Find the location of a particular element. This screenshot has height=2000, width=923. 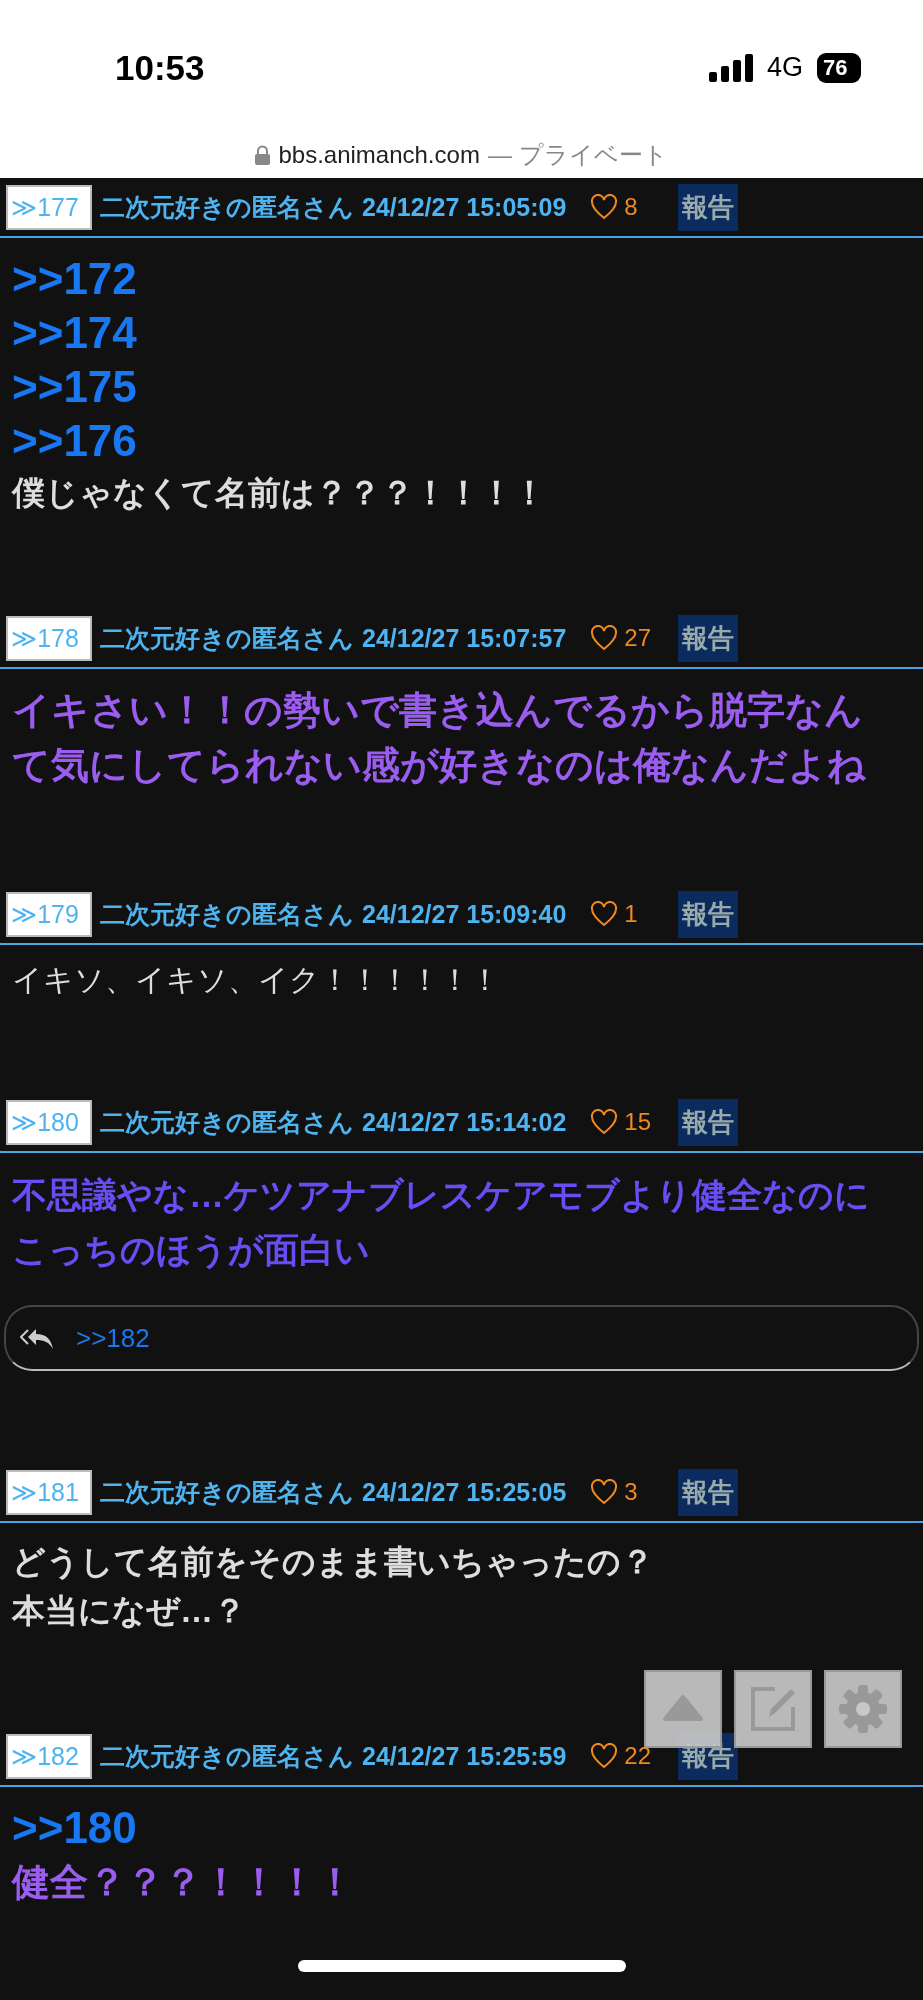

like-count: 27 is located at coordinates (638, 638).